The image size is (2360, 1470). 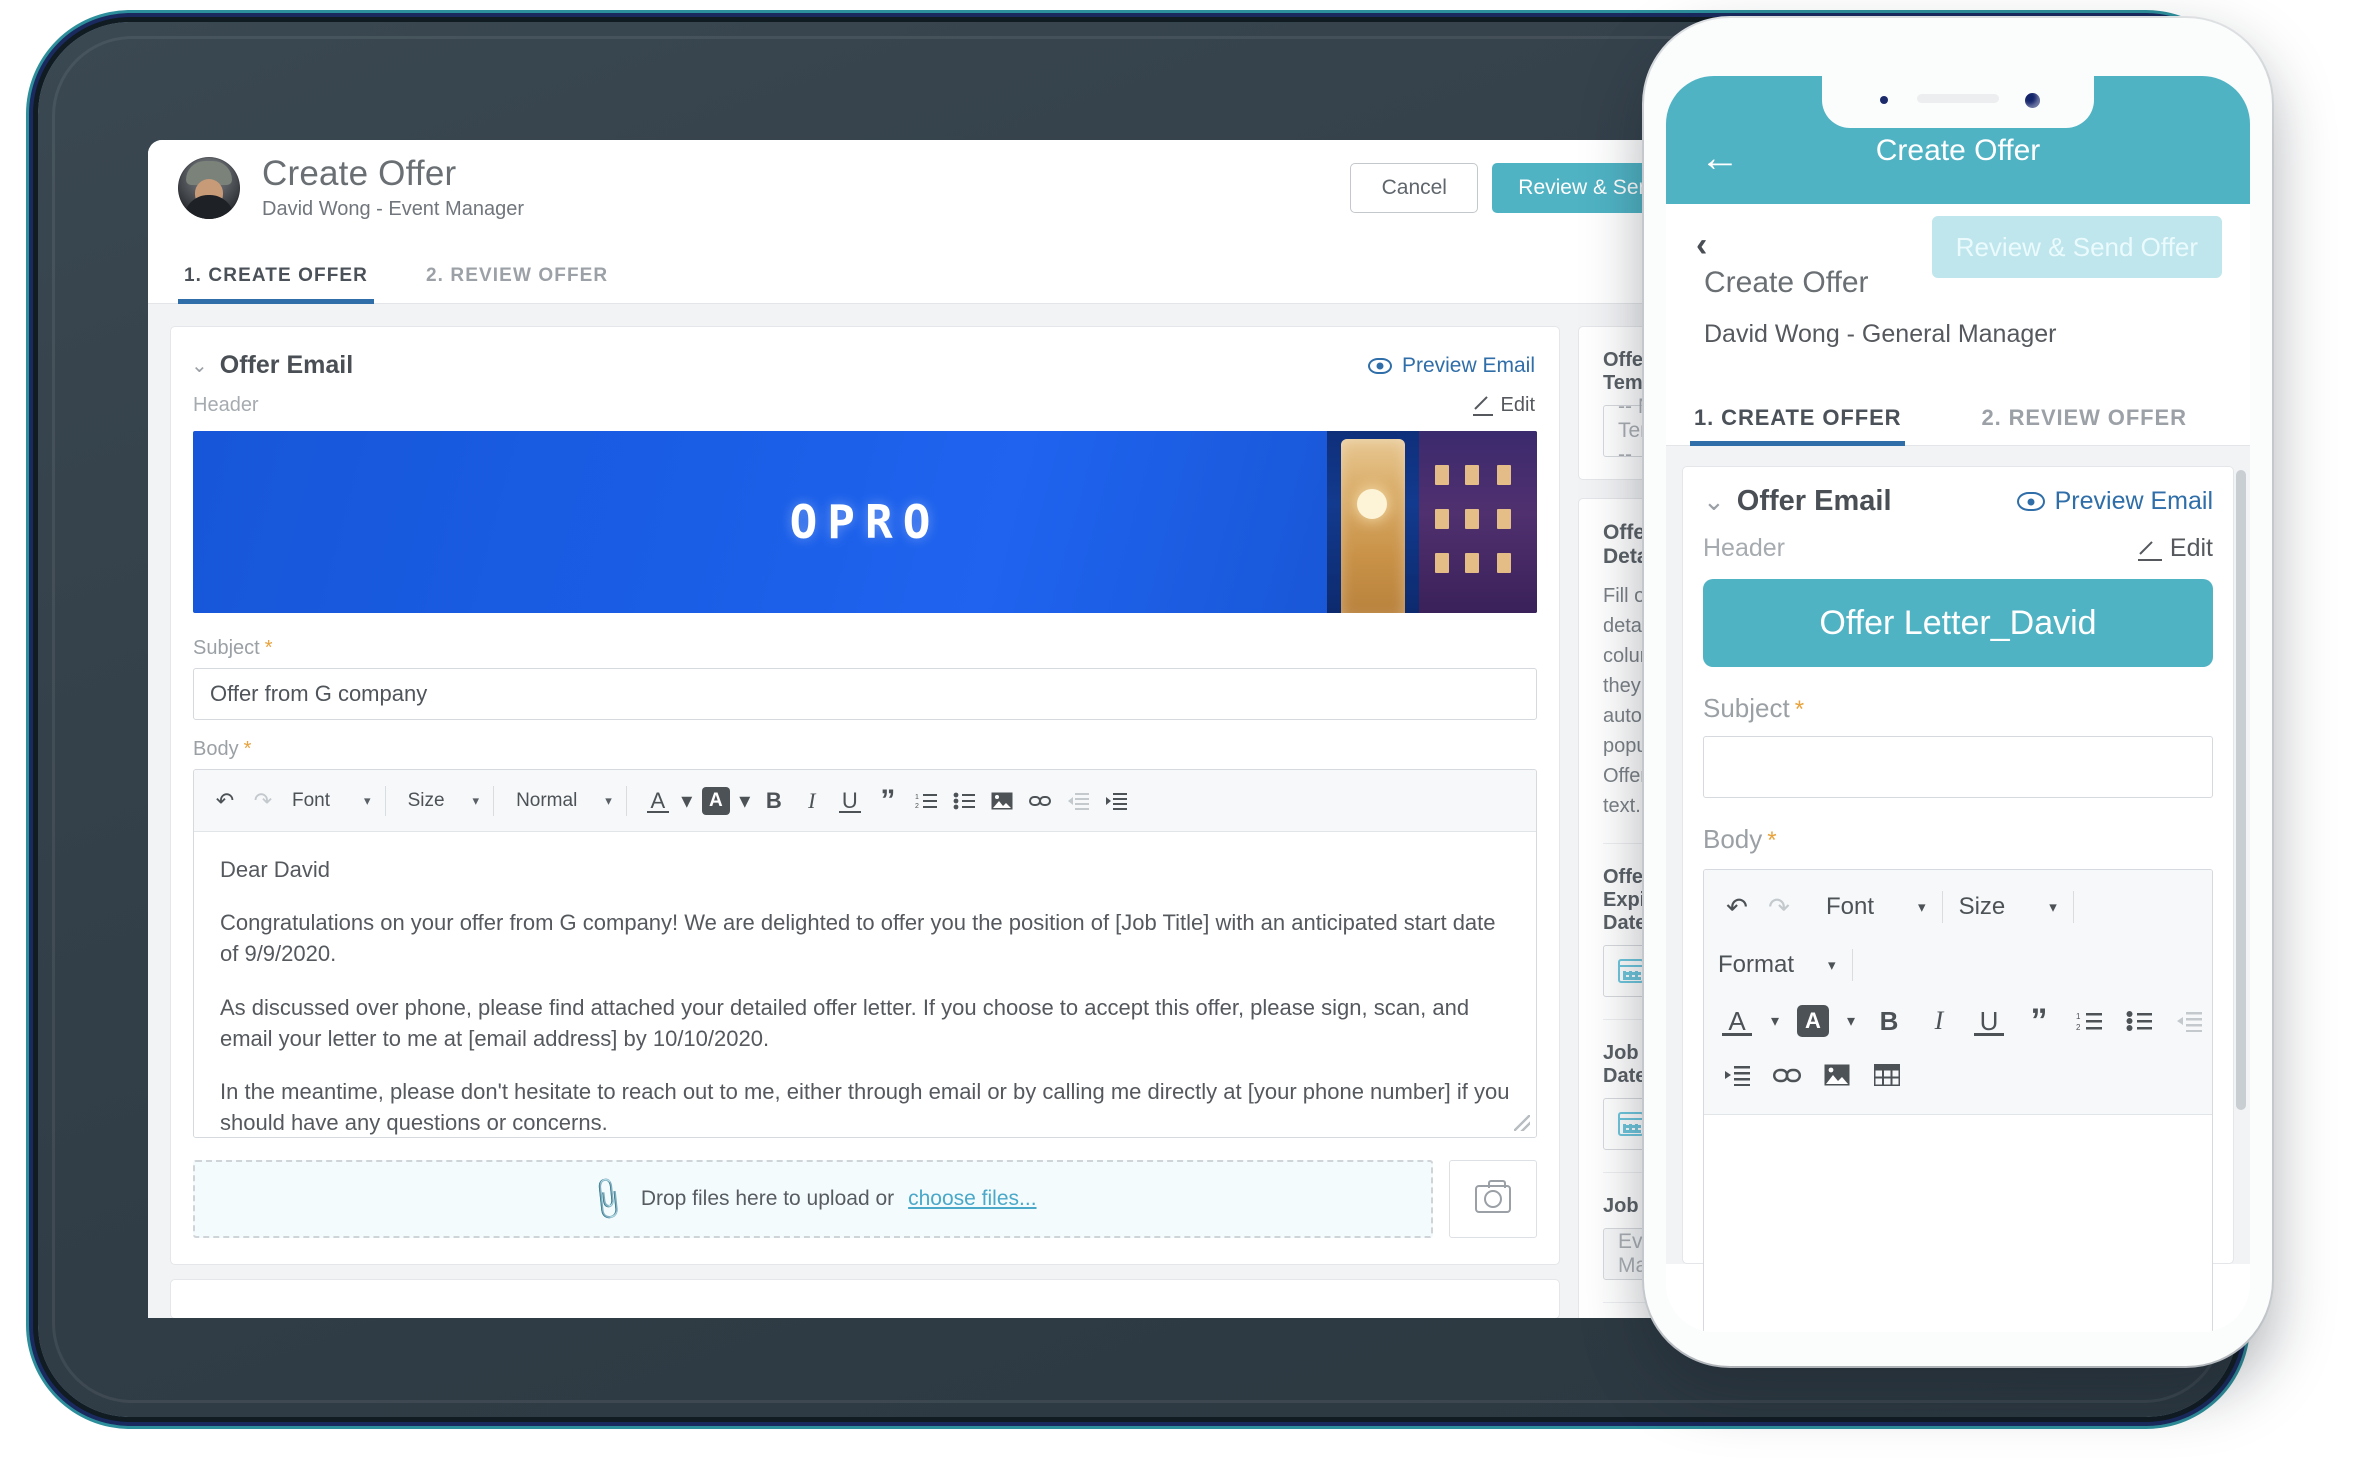 I want to click on phone-size-select: Size ▾, so click(x=2008, y=907).